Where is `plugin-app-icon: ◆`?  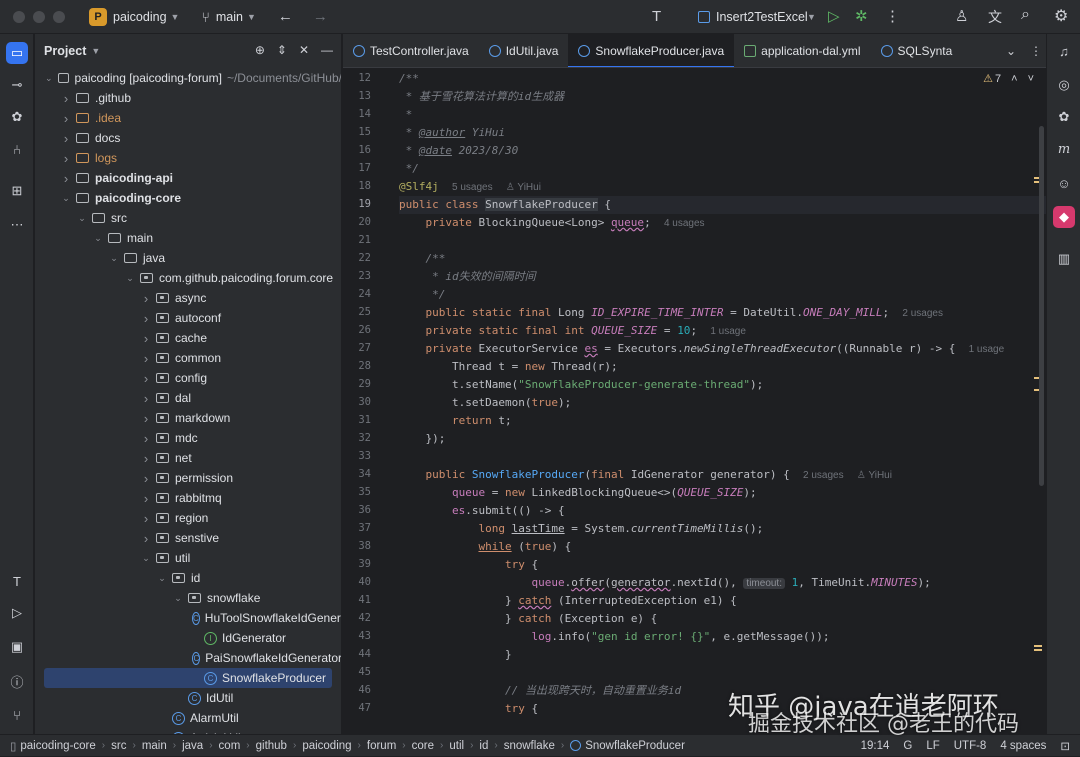
plugin-app-icon: ◆ is located at coordinates (1064, 217).